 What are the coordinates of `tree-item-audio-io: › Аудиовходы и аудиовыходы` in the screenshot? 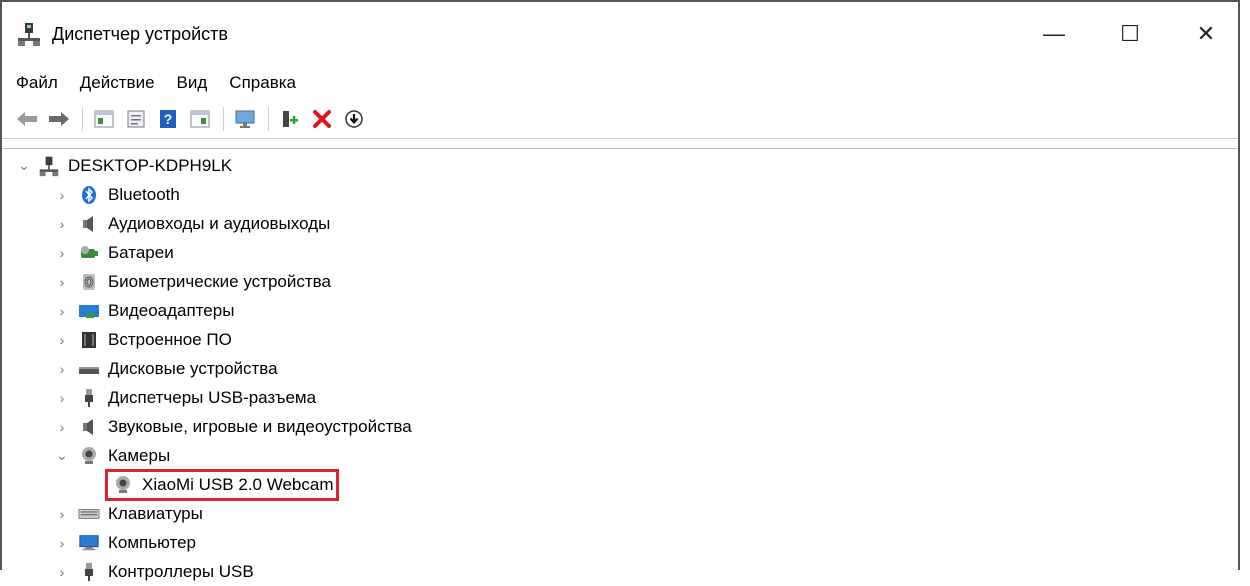 It's located at (192, 223).